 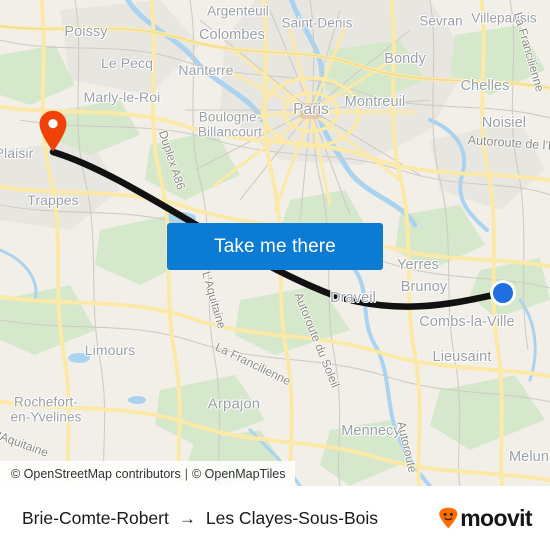 What do you see at coordinates (448, 518) in the screenshot?
I see `moovit-pin-icon` at bounding box center [448, 518].